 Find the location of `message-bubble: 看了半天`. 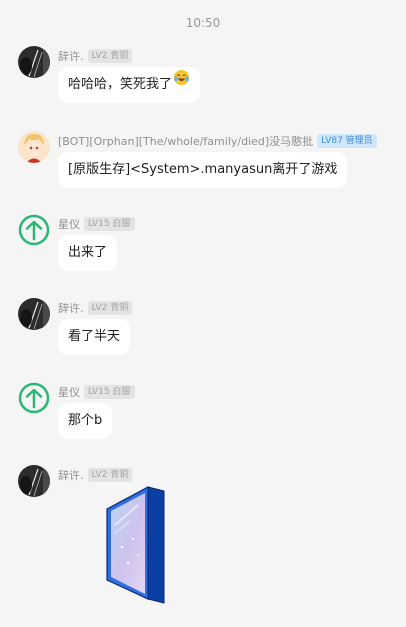

message-bubble: 看了半天 is located at coordinates (94, 337).